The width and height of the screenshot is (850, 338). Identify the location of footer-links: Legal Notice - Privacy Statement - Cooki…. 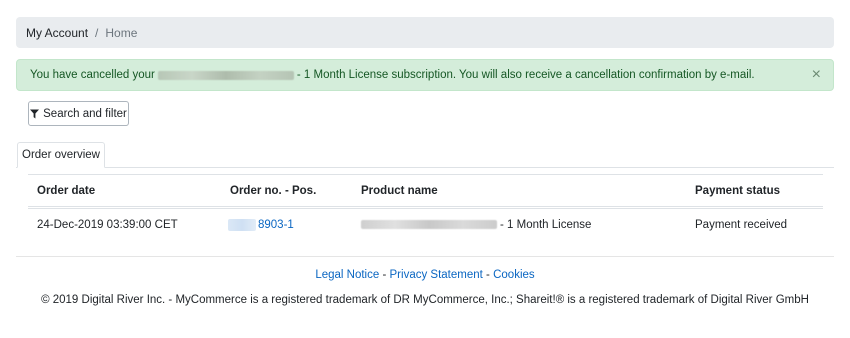
(425, 275).